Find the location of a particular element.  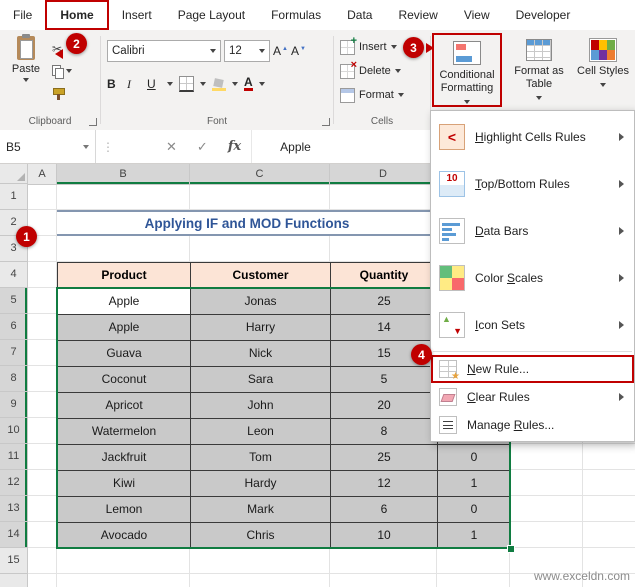

menu-item-icon-sets: Icon Sets is located at coordinates (532, 324).